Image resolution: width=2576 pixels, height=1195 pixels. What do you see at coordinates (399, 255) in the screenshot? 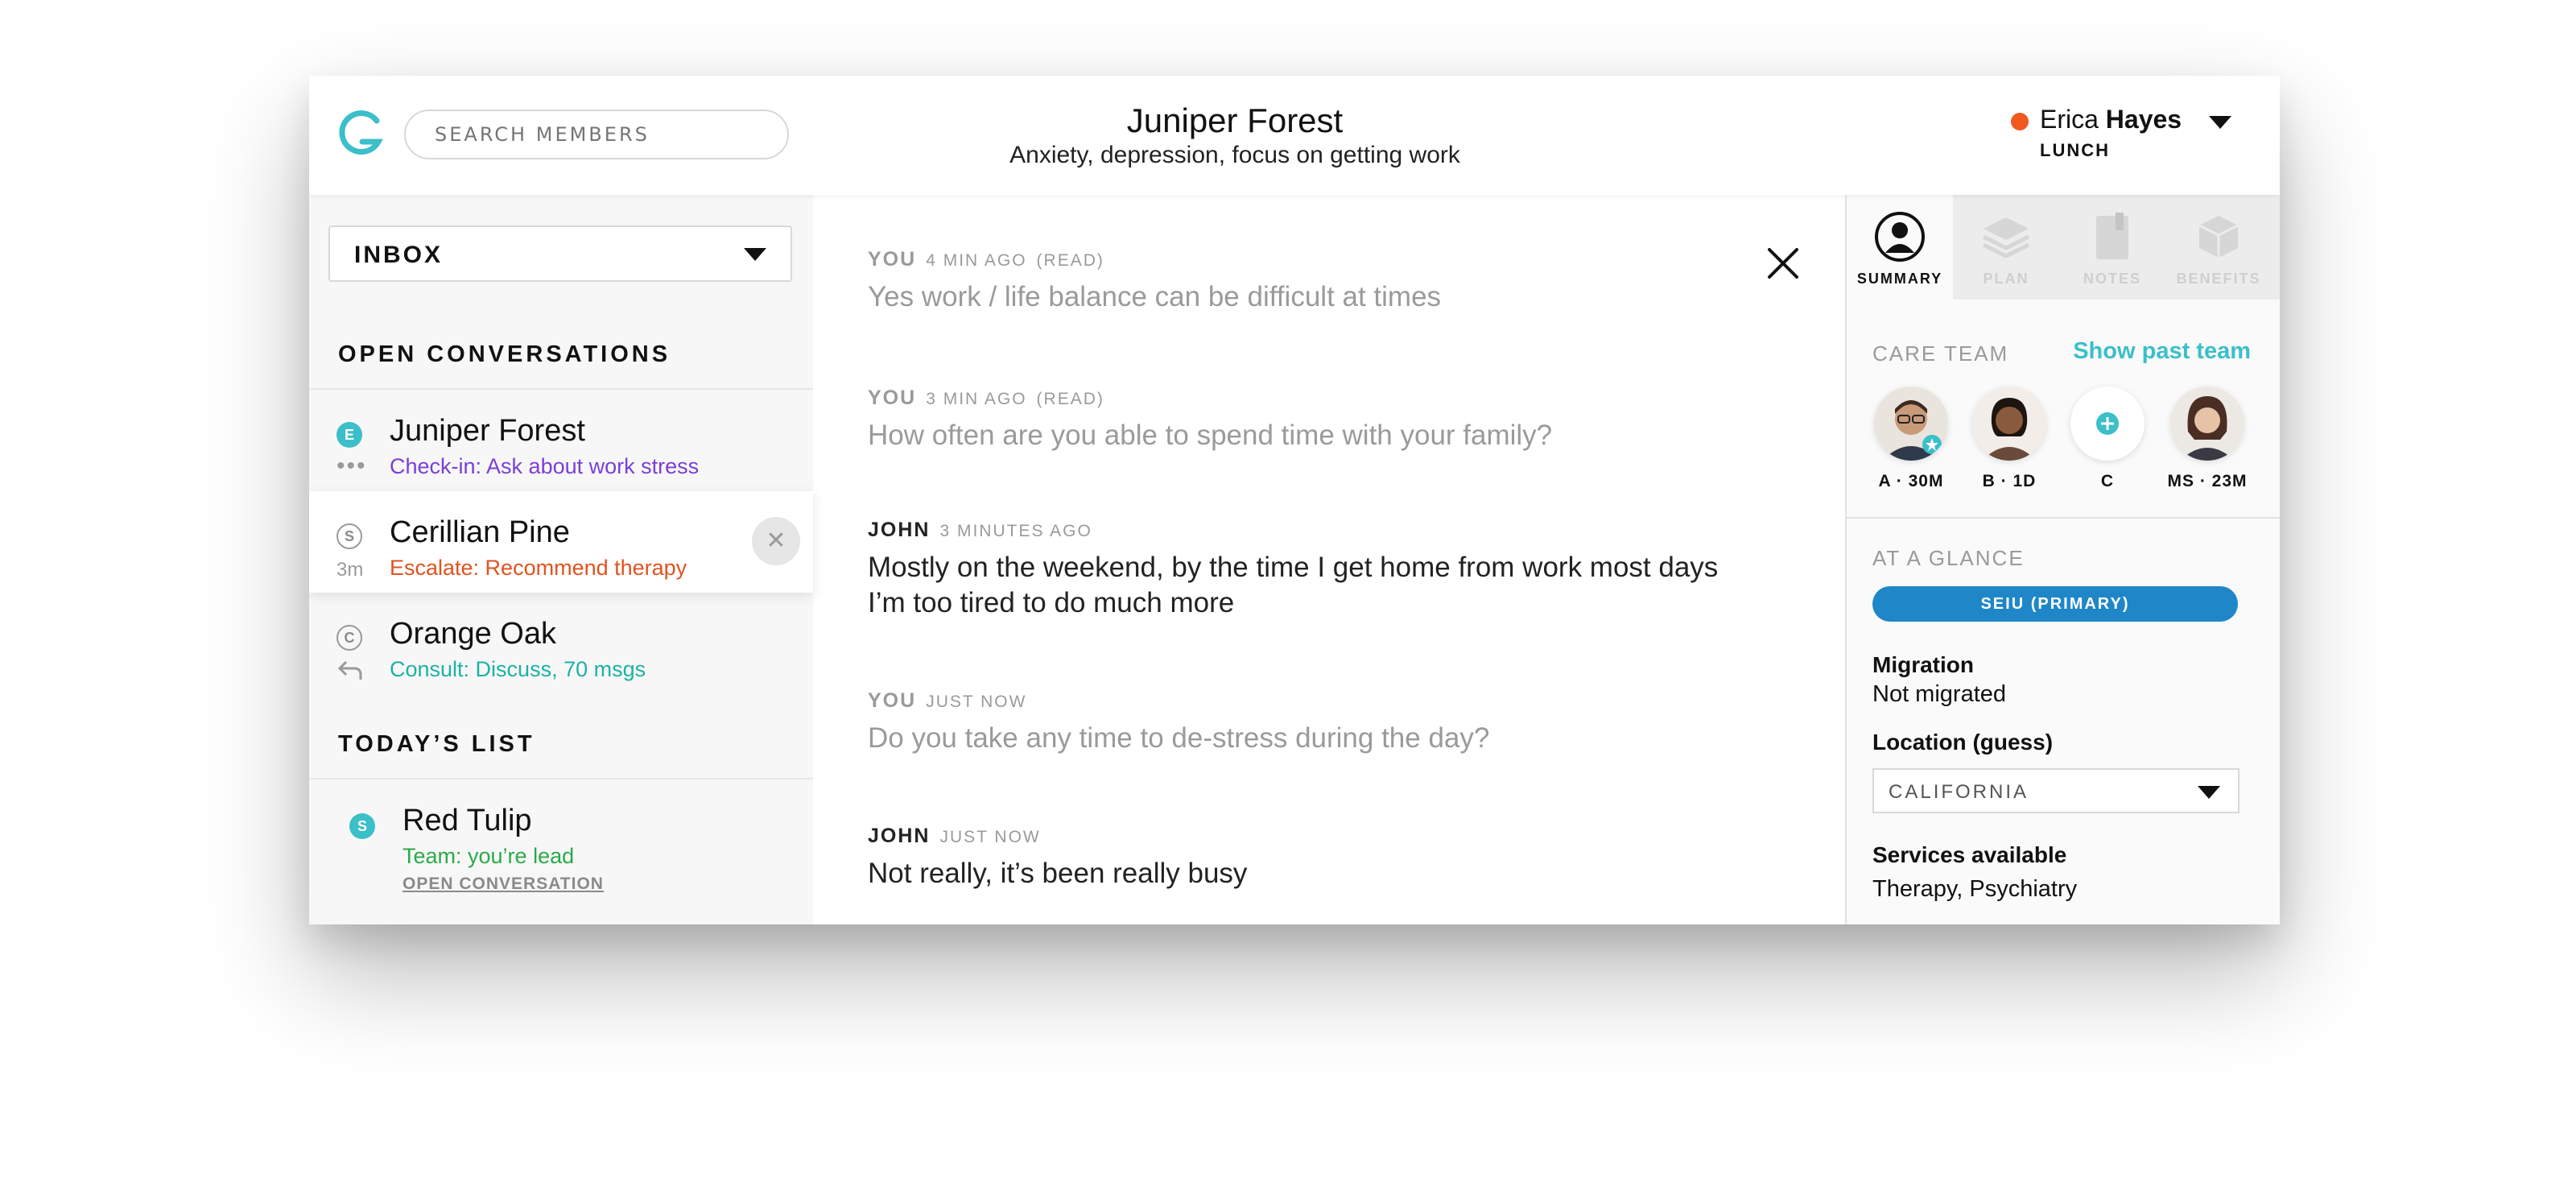
I see `inbox-label: INBOX` at bounding box center [399, 255].